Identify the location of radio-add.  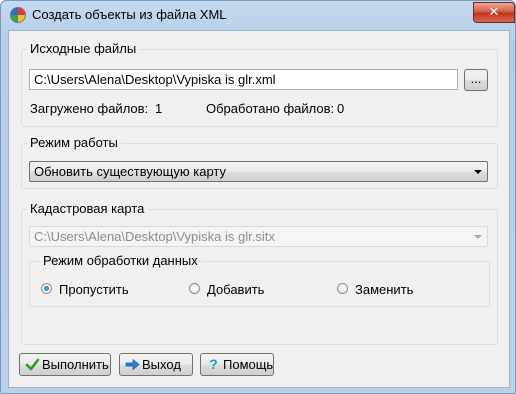
(194, 288).